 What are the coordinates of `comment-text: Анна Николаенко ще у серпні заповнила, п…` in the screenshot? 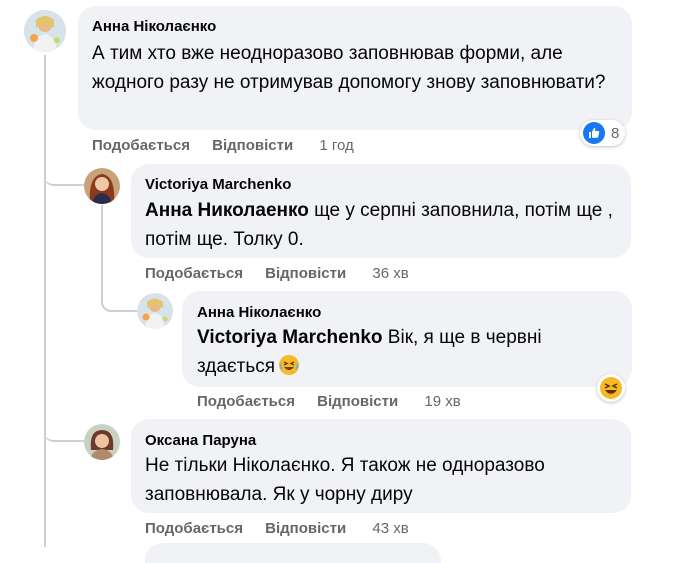 It's located at (380, 225).